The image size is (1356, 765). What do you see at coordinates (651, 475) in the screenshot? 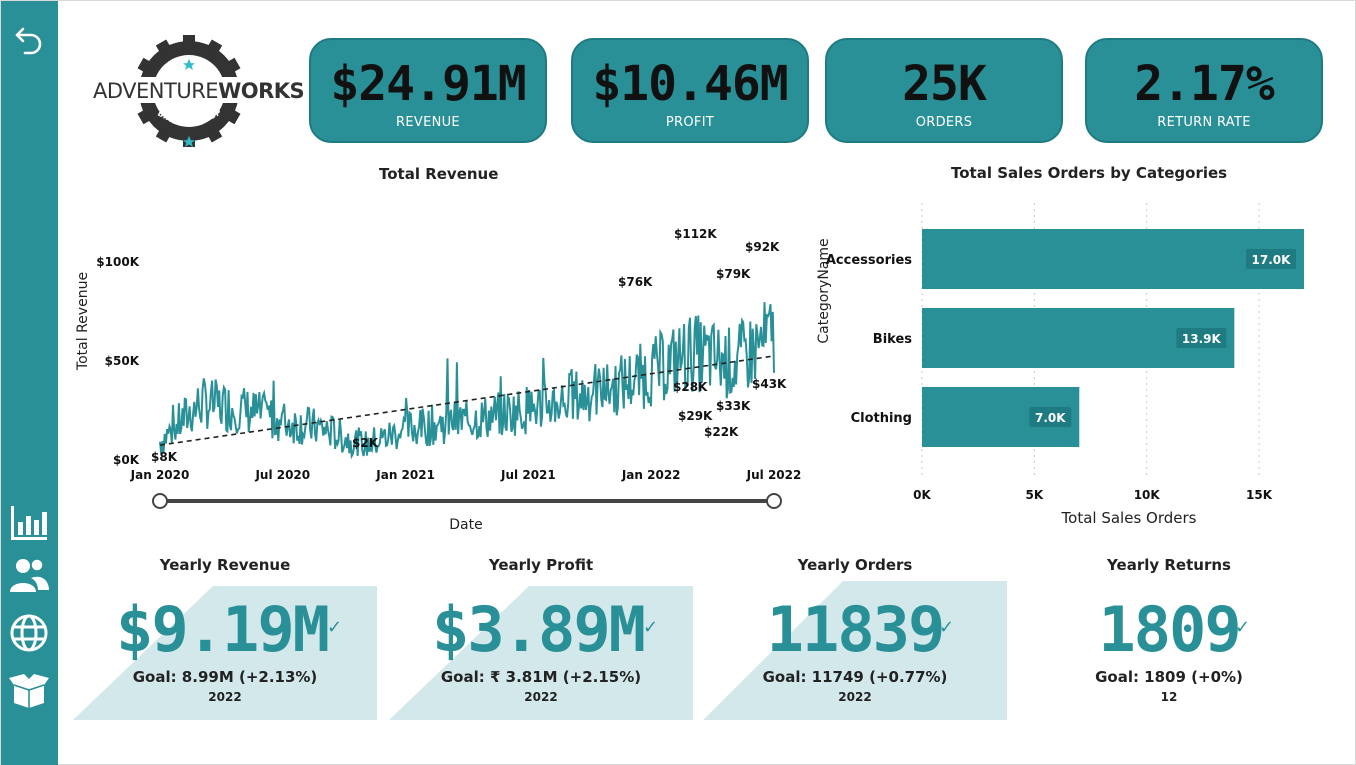
I see `x-tick-label: Jan 2022` at bounding box center [651, 475].